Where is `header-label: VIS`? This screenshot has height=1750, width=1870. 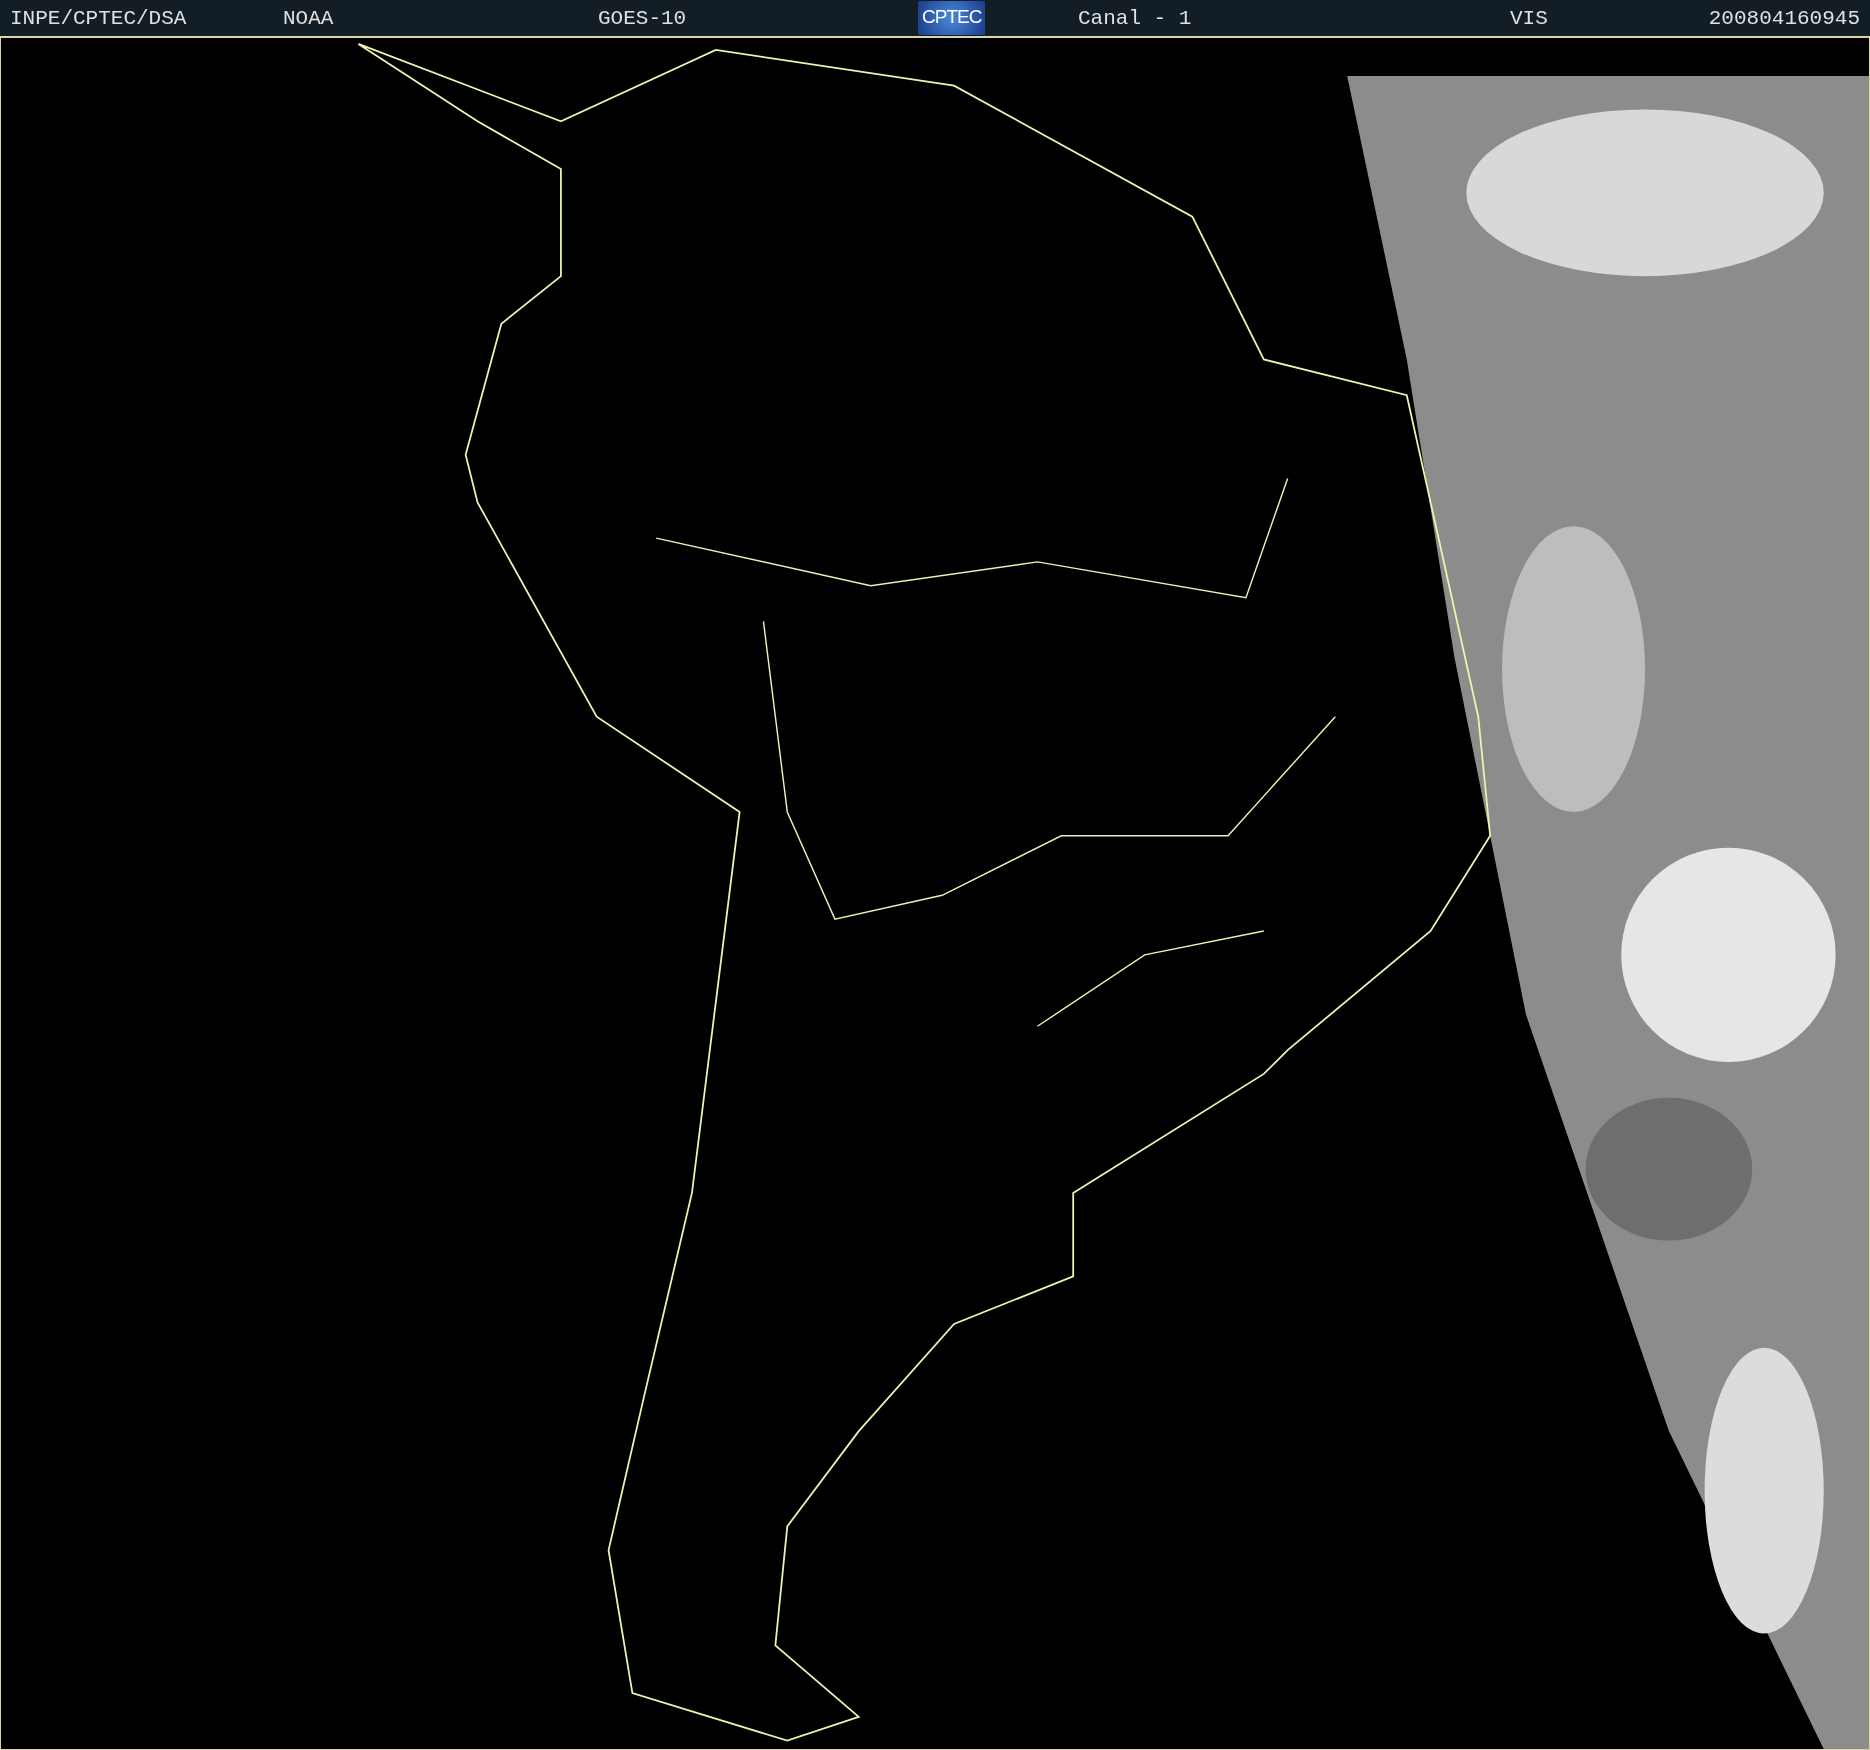
header-label: VIS is located at coordinates (1529, 18).